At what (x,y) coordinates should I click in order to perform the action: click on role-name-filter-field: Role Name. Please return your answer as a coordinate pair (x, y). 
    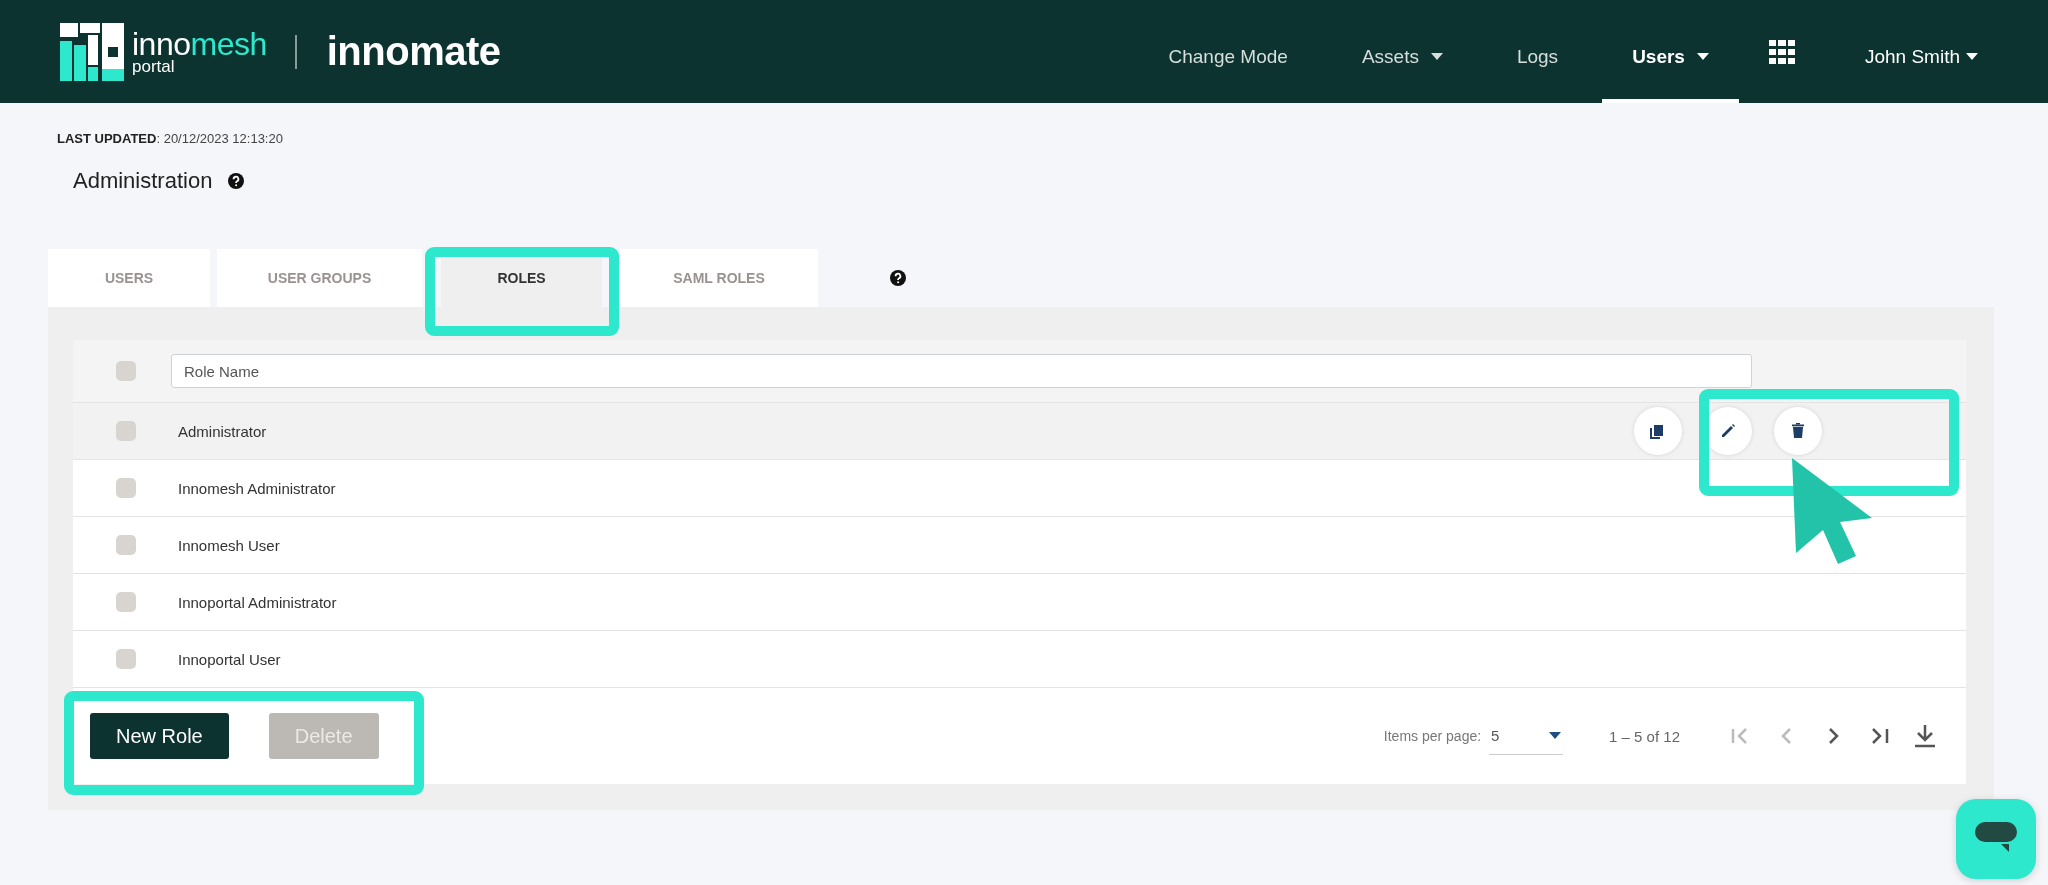
    Looking at the image, I should click on (961, 371).